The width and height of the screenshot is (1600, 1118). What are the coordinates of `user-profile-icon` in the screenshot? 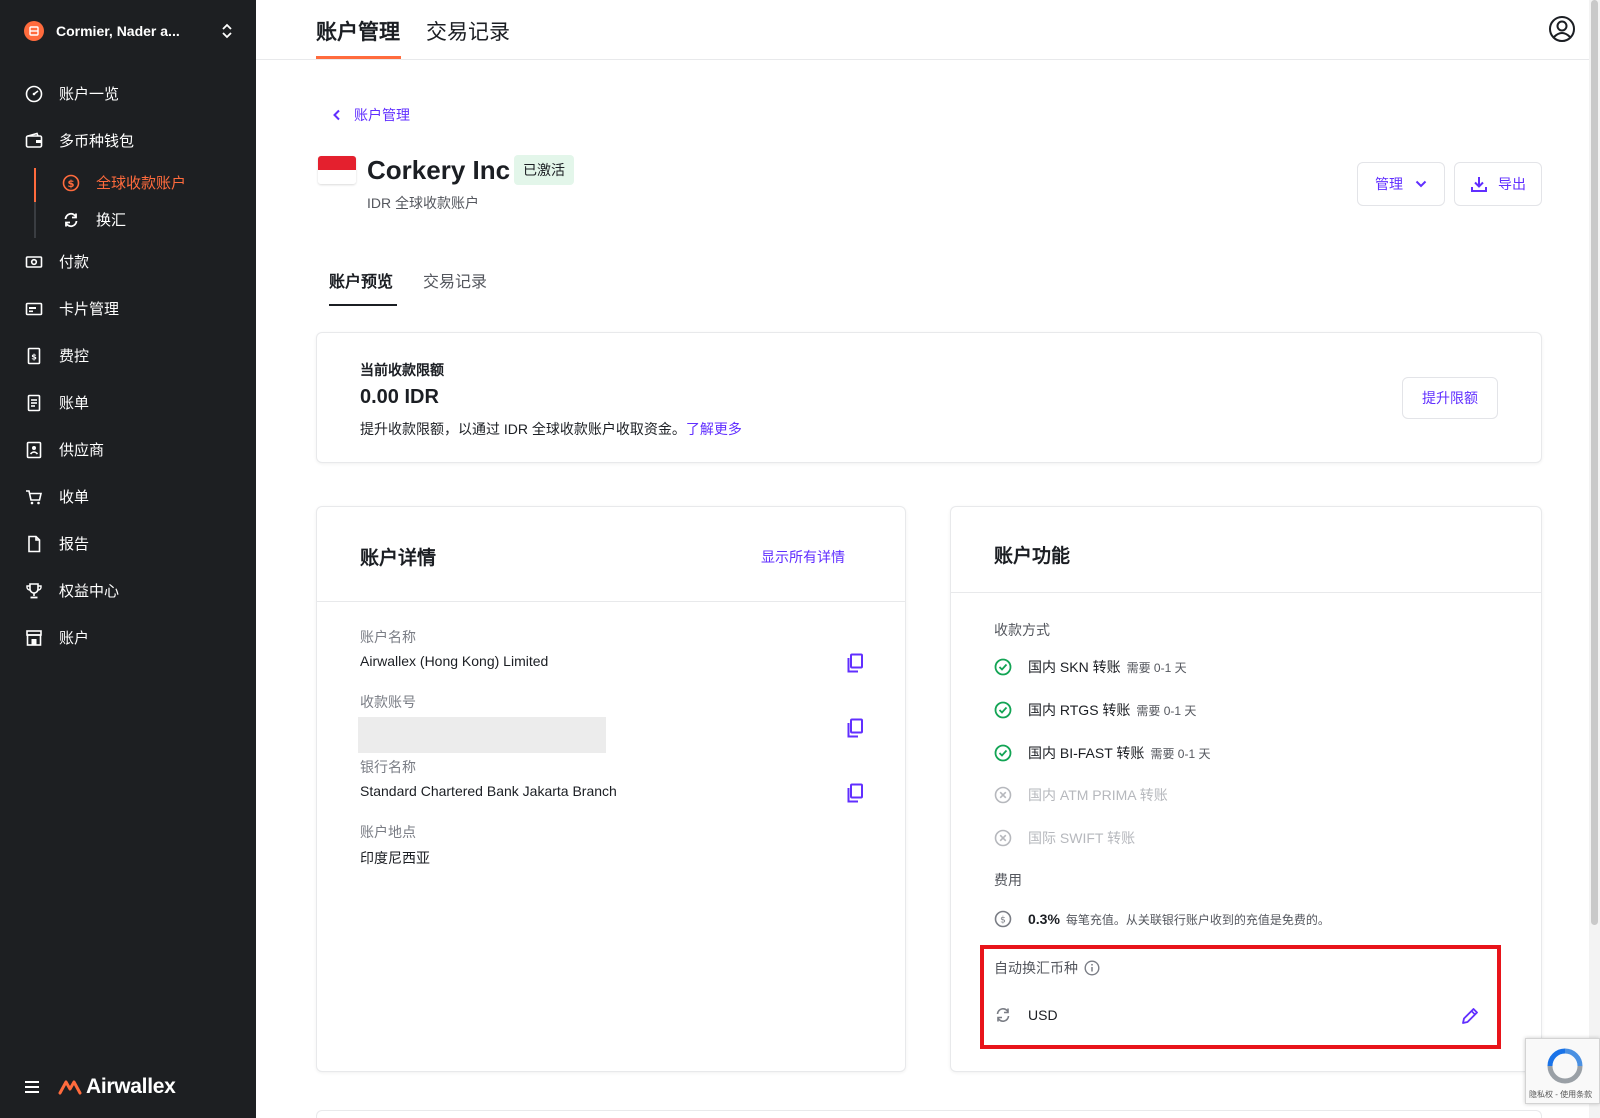 It's located at (1562, 29).